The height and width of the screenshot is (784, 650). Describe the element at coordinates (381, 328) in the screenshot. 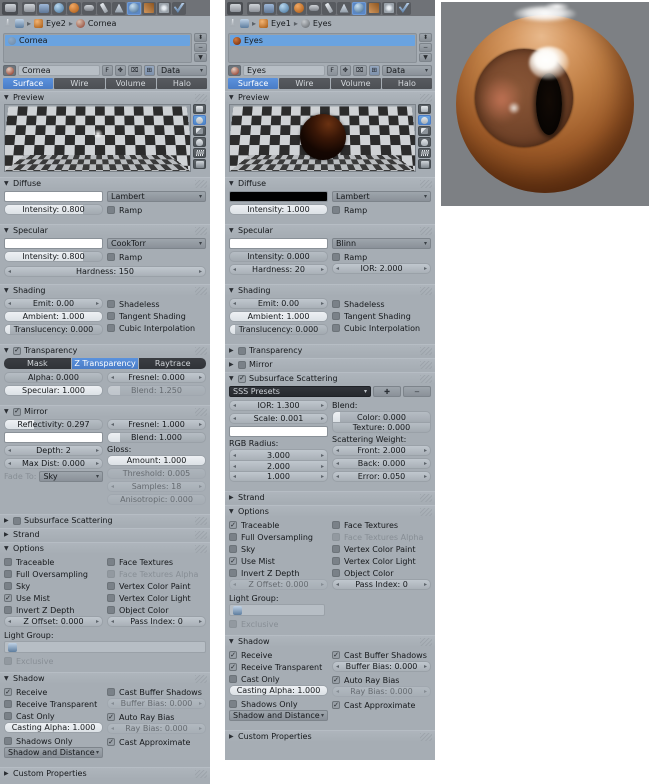

I see `cubic-interpolation-row: Cubic Interpolation` at that location.